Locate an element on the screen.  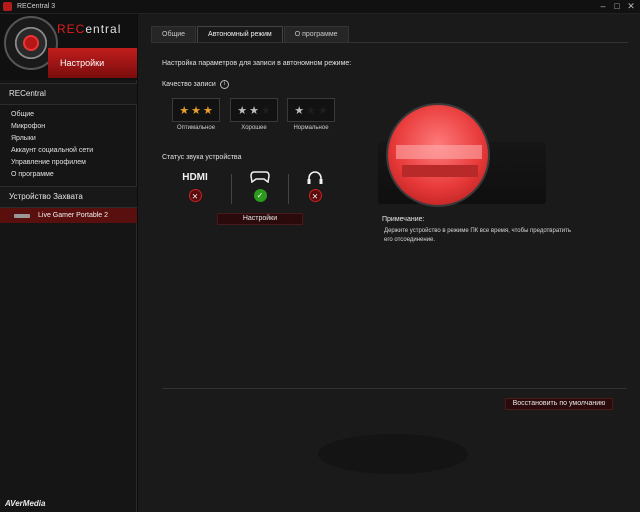
sidebar-item-social-account: Аккаунт социальной сети is located at coordinates (52, 151).